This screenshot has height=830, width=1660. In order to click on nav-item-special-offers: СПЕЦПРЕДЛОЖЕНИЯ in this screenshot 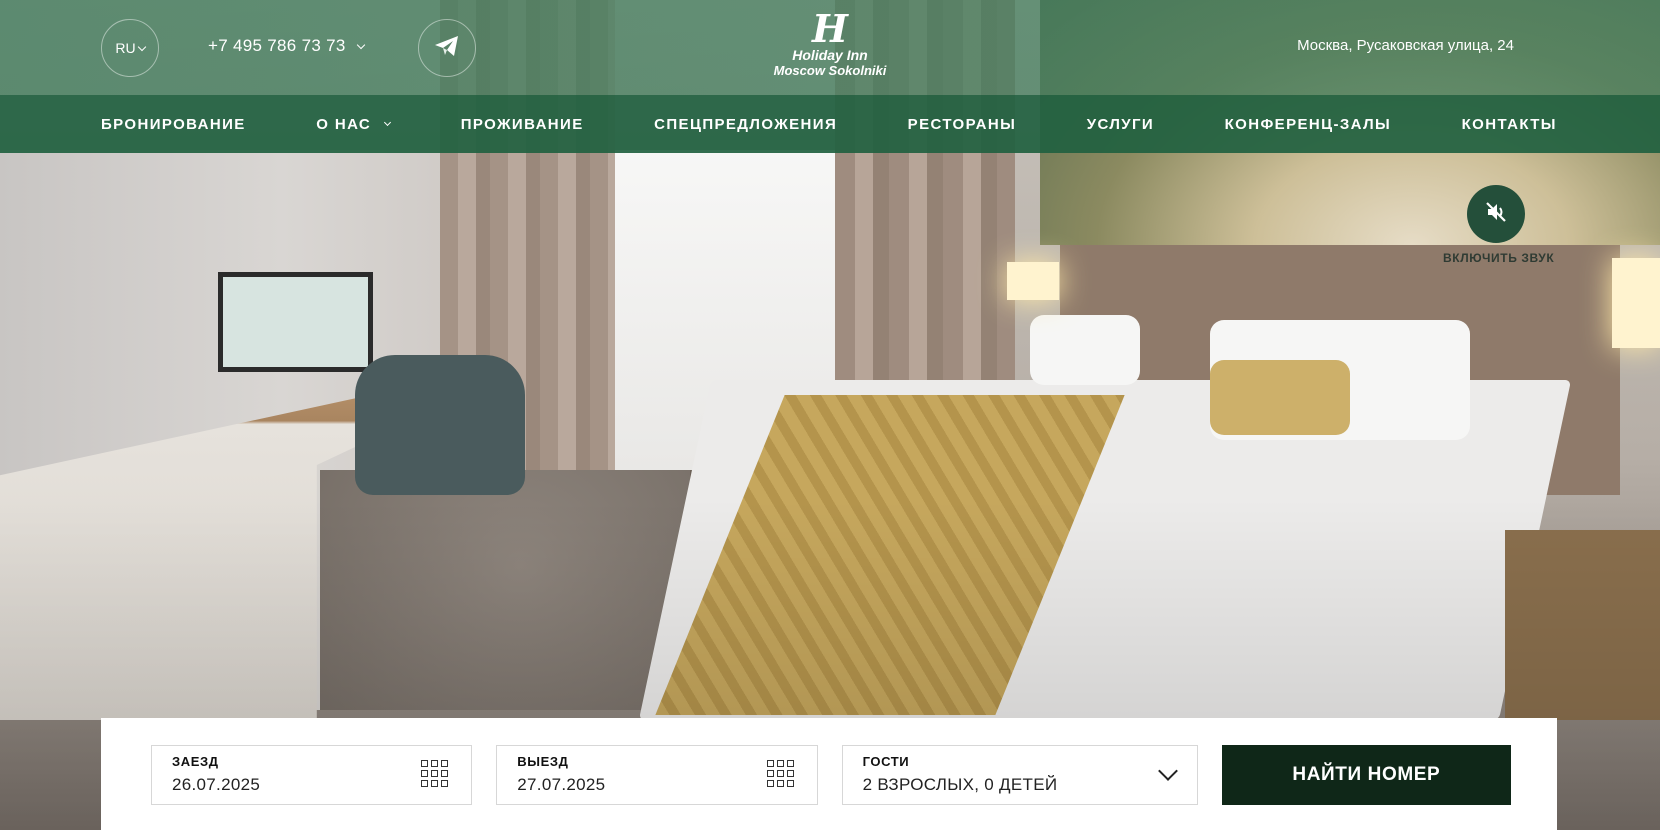, I will do `click(745, 124)`.